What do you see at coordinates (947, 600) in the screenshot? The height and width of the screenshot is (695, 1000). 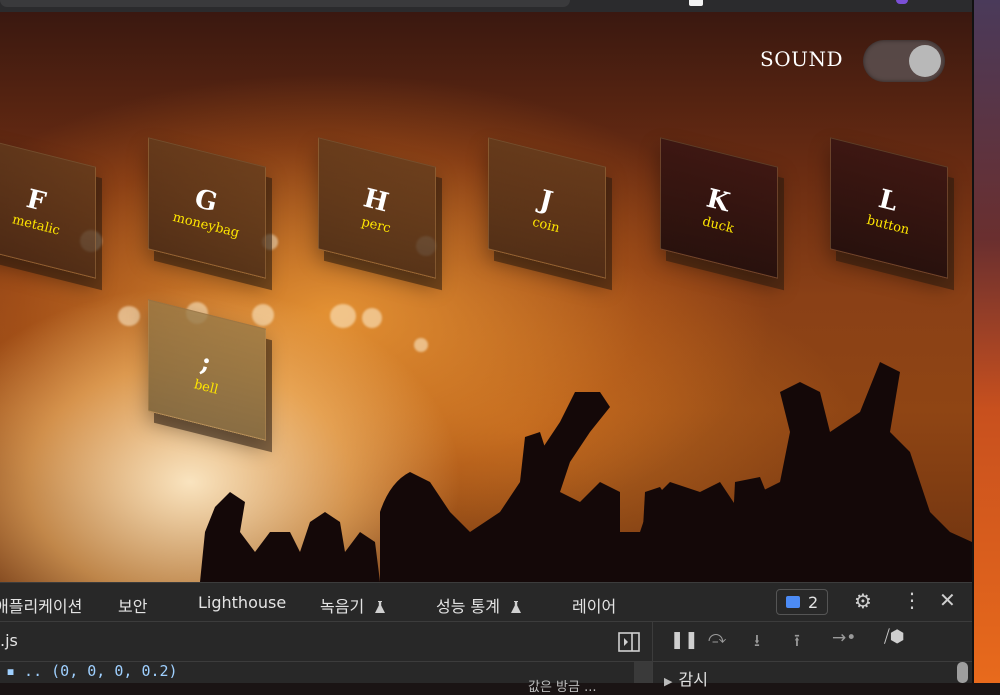 I see `close-icon: ✕` at bounding box center [947, 600].